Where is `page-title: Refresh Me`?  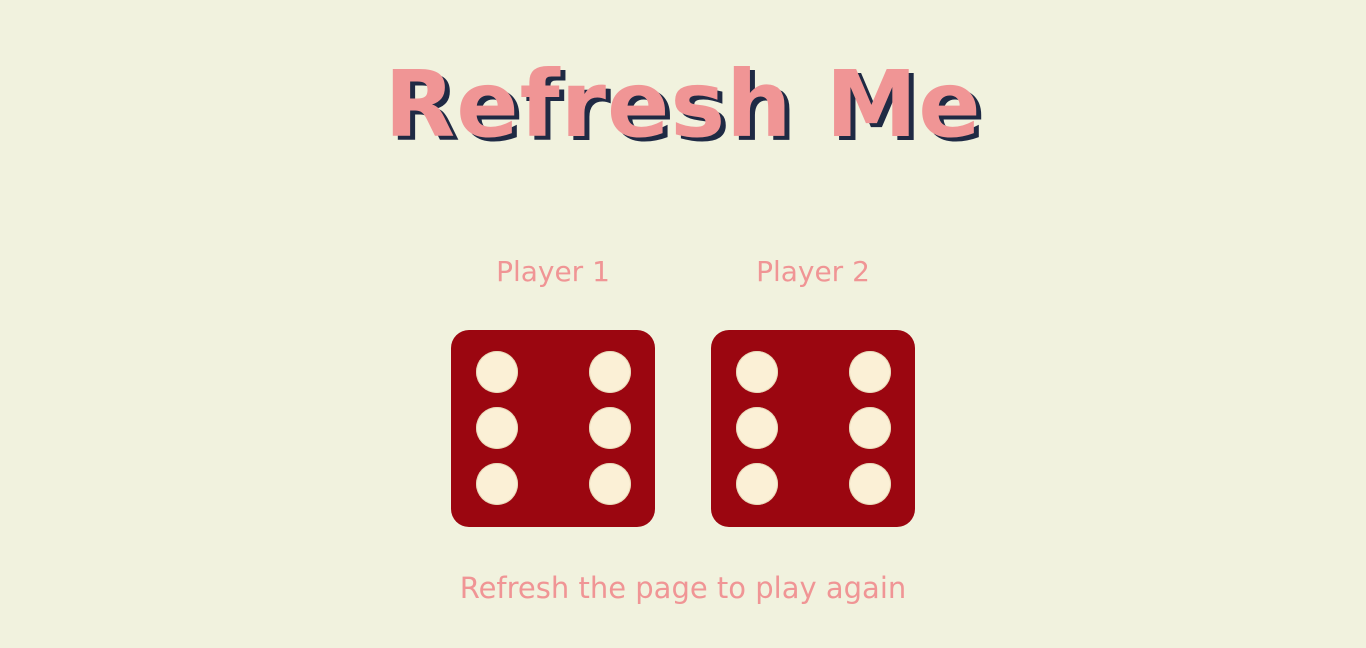 page-title: Refresh Me is located at coordinates (683, 104).